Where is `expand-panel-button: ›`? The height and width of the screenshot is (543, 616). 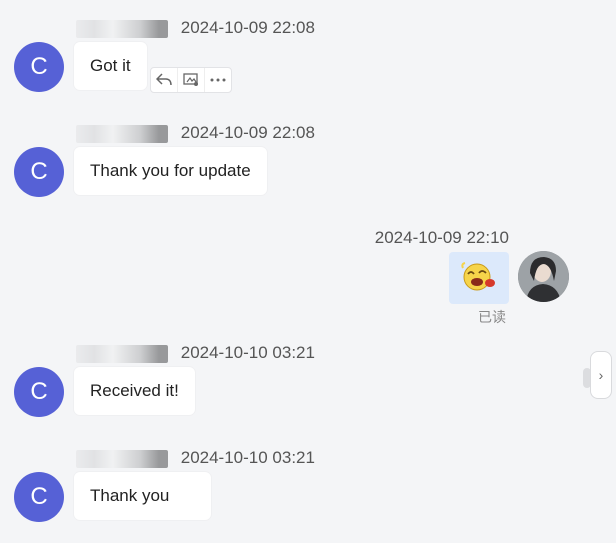 expand-panel-button: › is located at coordinates (601, 375).